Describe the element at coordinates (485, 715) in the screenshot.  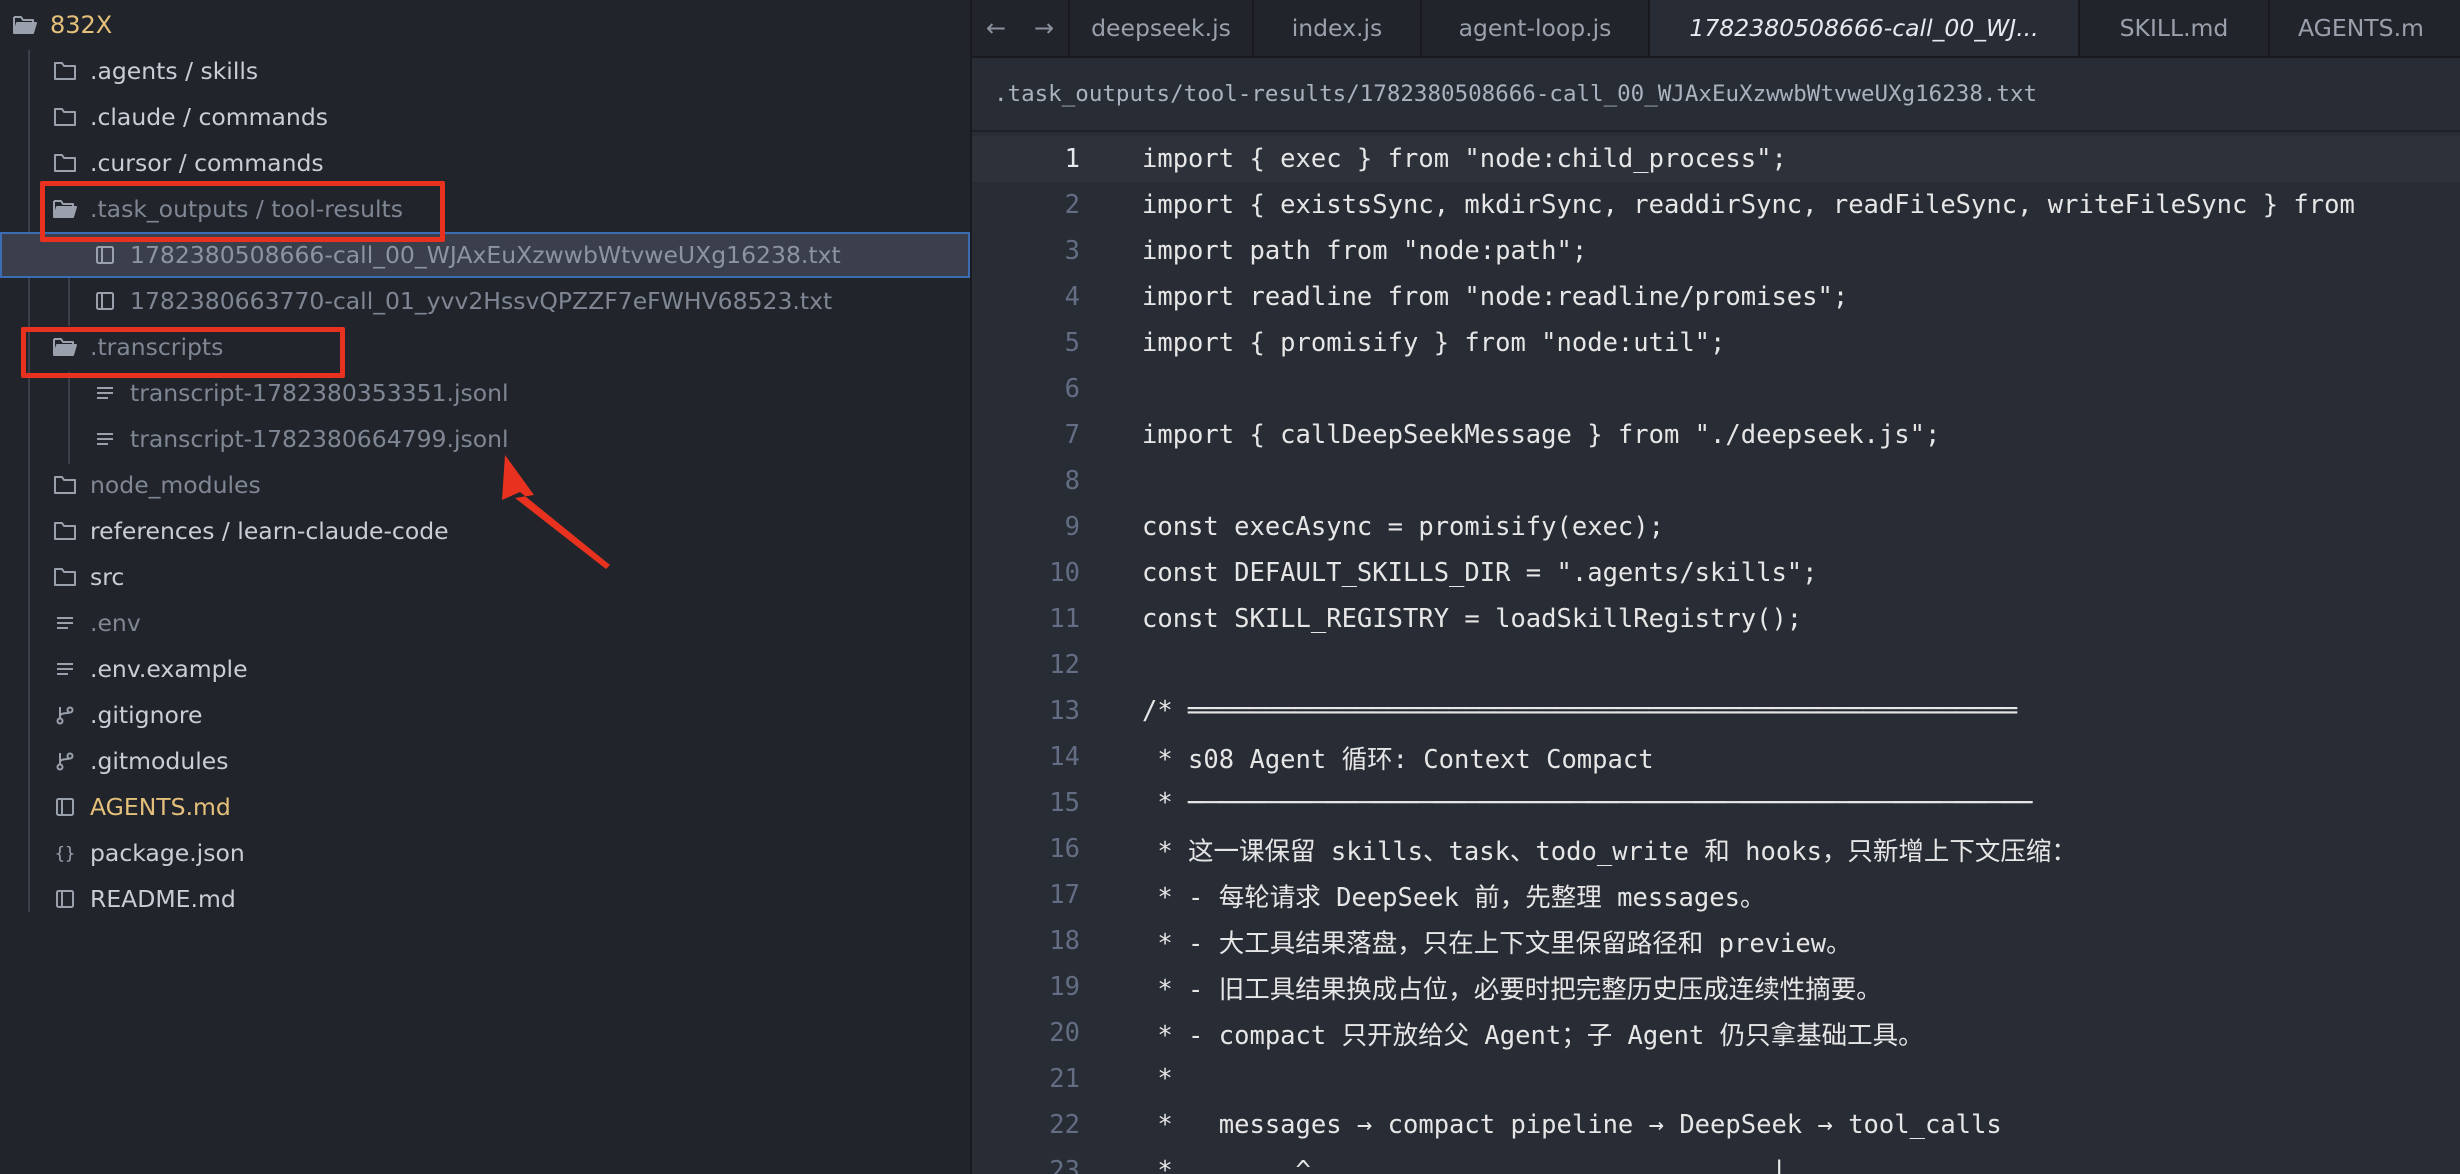
I see `tree-item-gitignore: .gitignore` at that location.